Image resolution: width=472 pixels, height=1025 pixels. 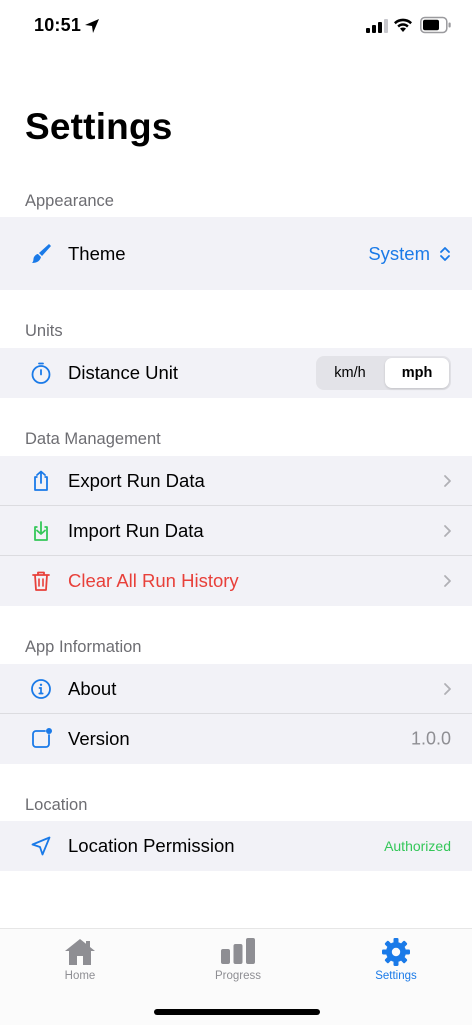 What do you see at coordinates (435, 25) in the screenshot?
I see `battery-icon` at bounding box center [435, 25].